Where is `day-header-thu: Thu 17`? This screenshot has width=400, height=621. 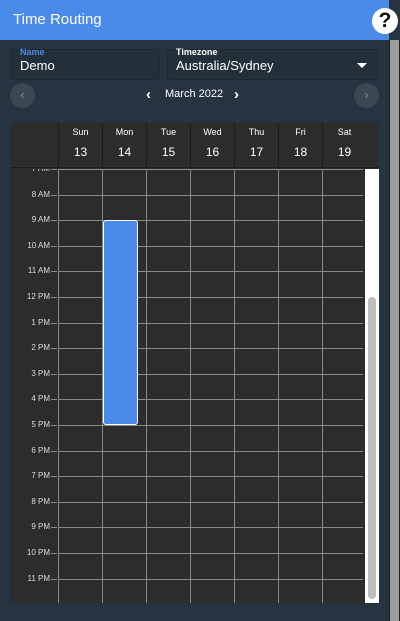 day-header-thu: Thu 17 is located at coordinates (256, 145).